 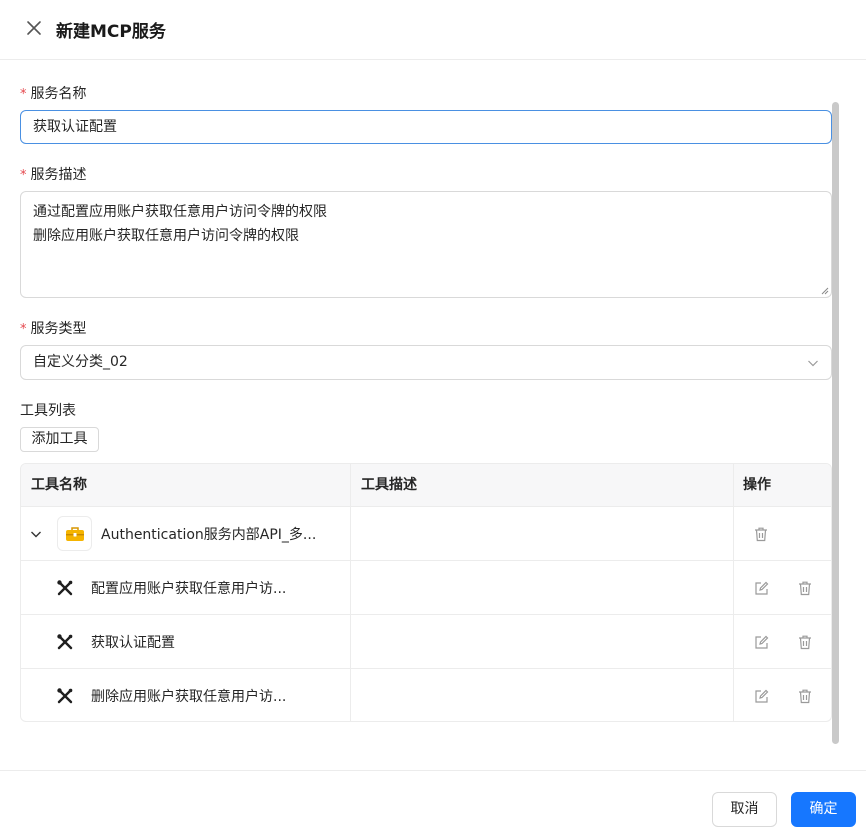 I want to click on toolbox-icon, so click(x=74, y=533).